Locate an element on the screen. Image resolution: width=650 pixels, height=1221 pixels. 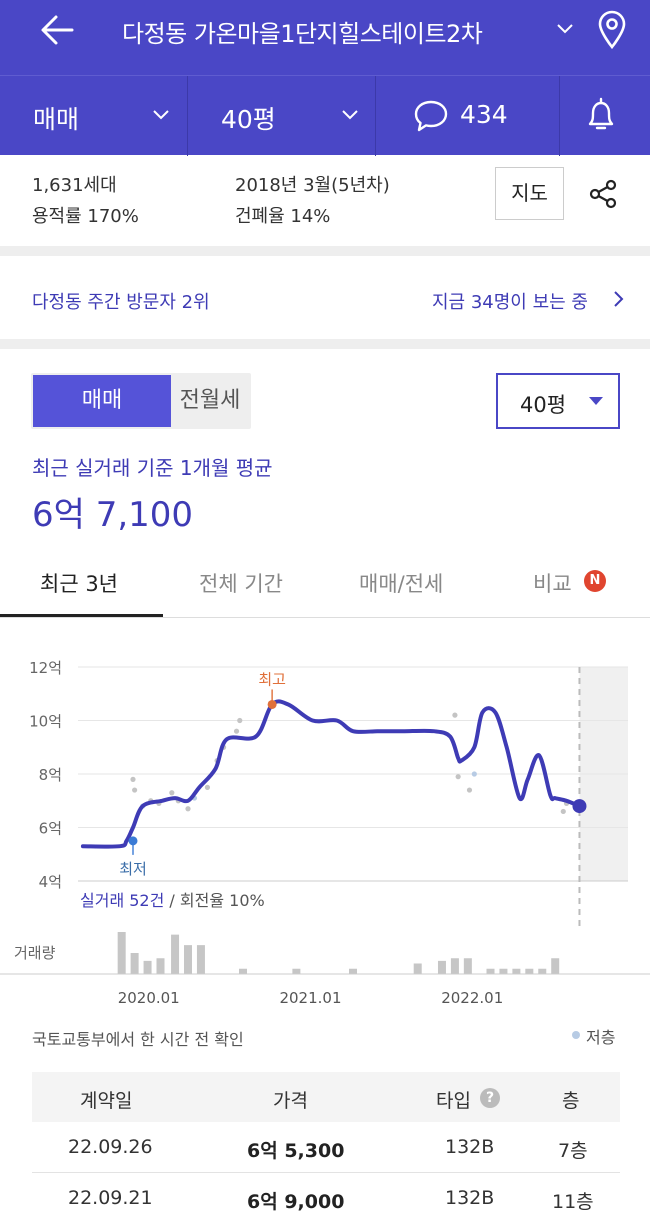
volume-label: 거래량 is located at coordinates (35, 953).